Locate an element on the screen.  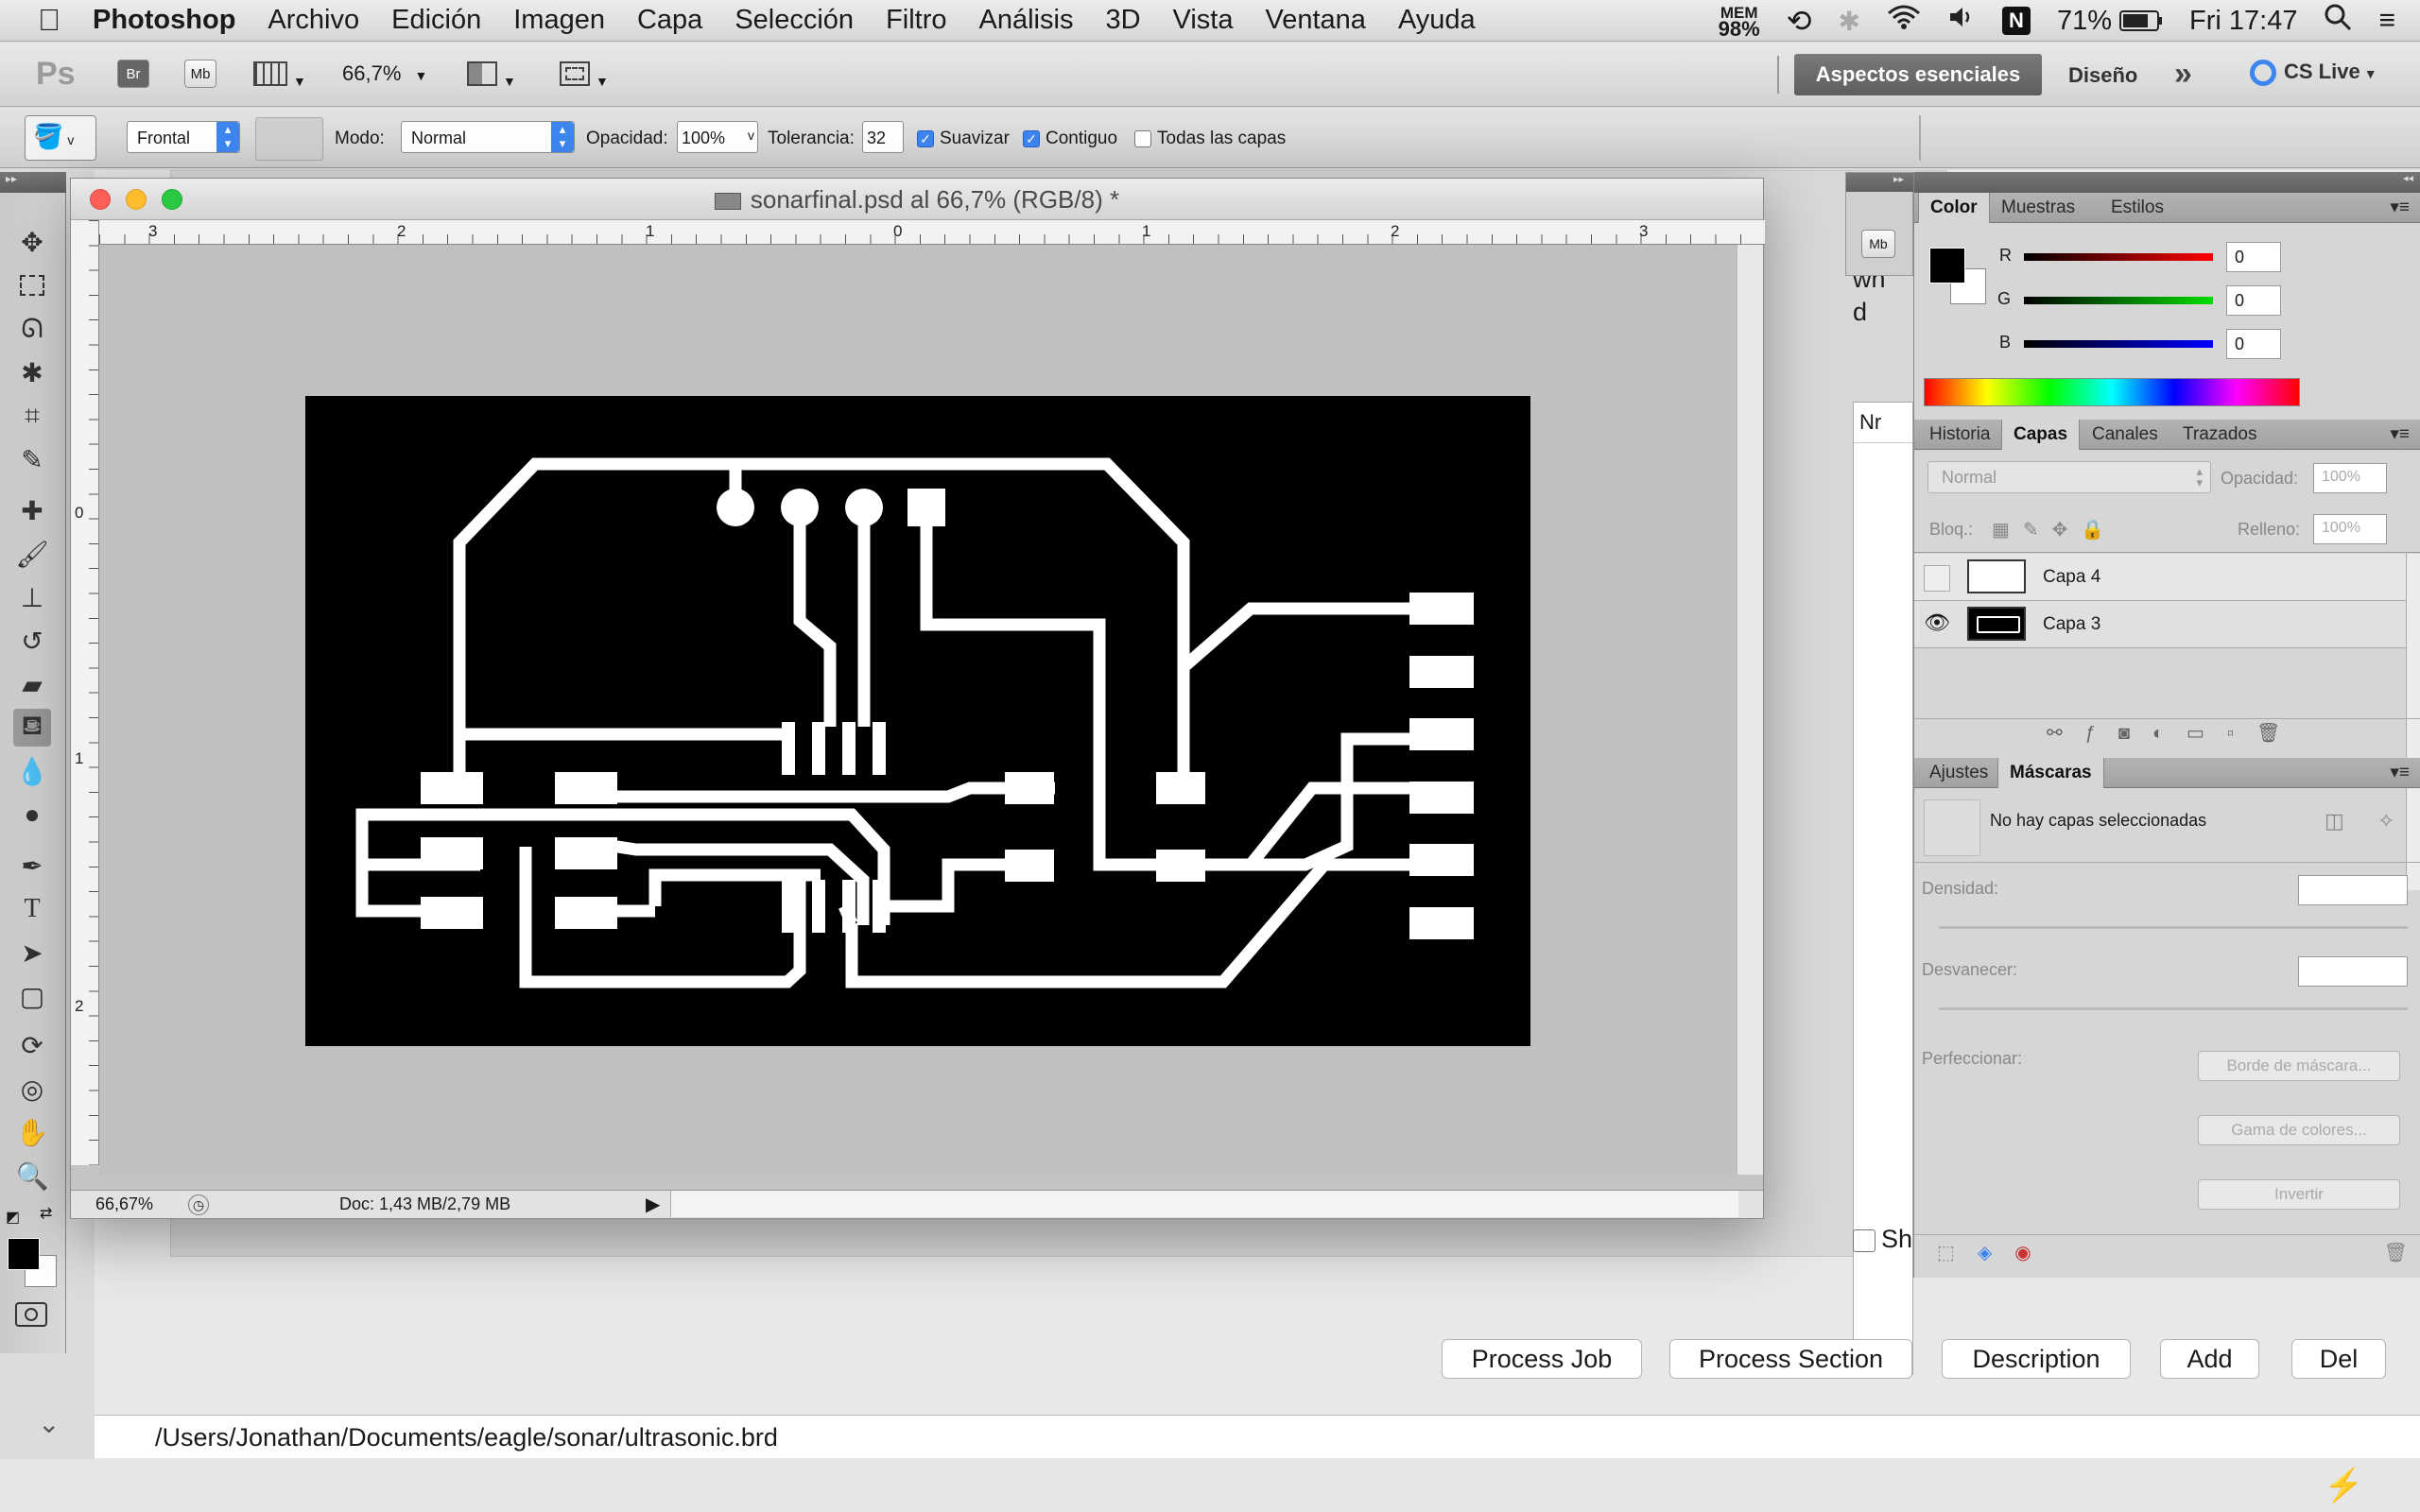
layers-footer-icons: ⚯ƒ◙◐▭▫🗑 is located at coordinates (2167, 732).